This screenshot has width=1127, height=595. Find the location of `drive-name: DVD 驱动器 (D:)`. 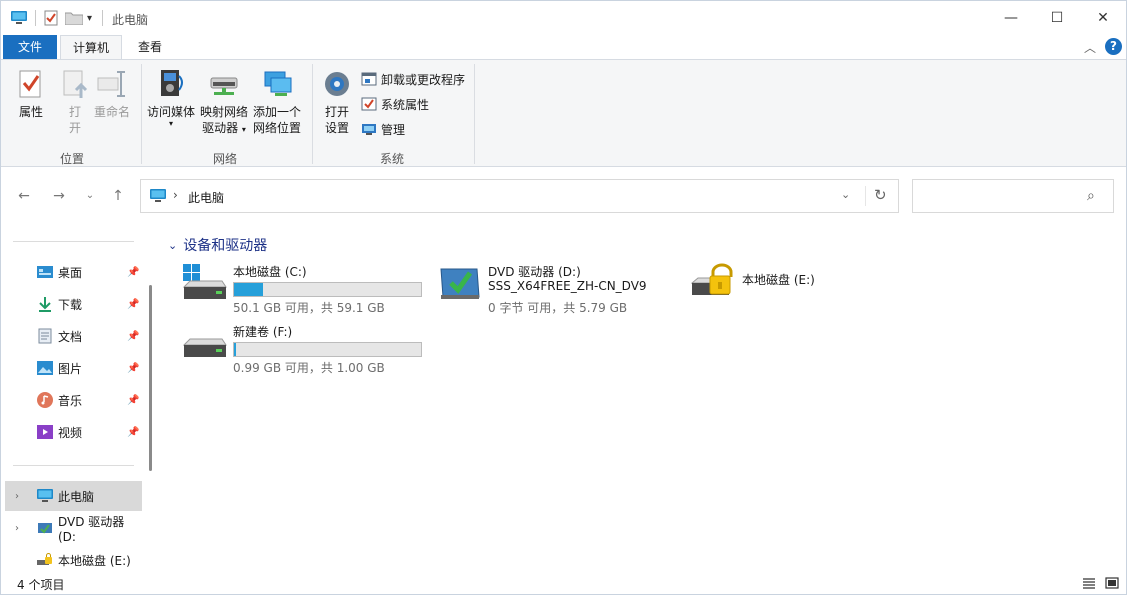

drive-name: DVD 驱动器 (D:) is located at coordinates (534, 272).